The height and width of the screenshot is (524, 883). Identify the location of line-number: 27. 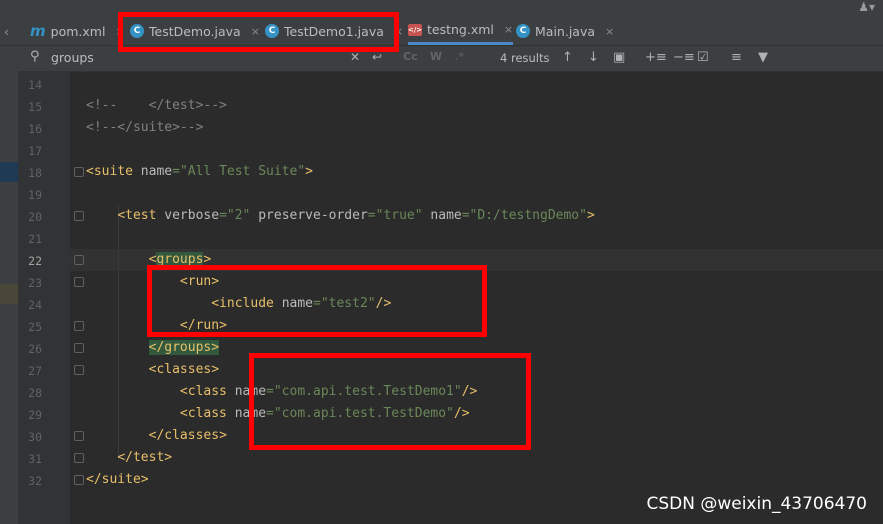
(35, 371).